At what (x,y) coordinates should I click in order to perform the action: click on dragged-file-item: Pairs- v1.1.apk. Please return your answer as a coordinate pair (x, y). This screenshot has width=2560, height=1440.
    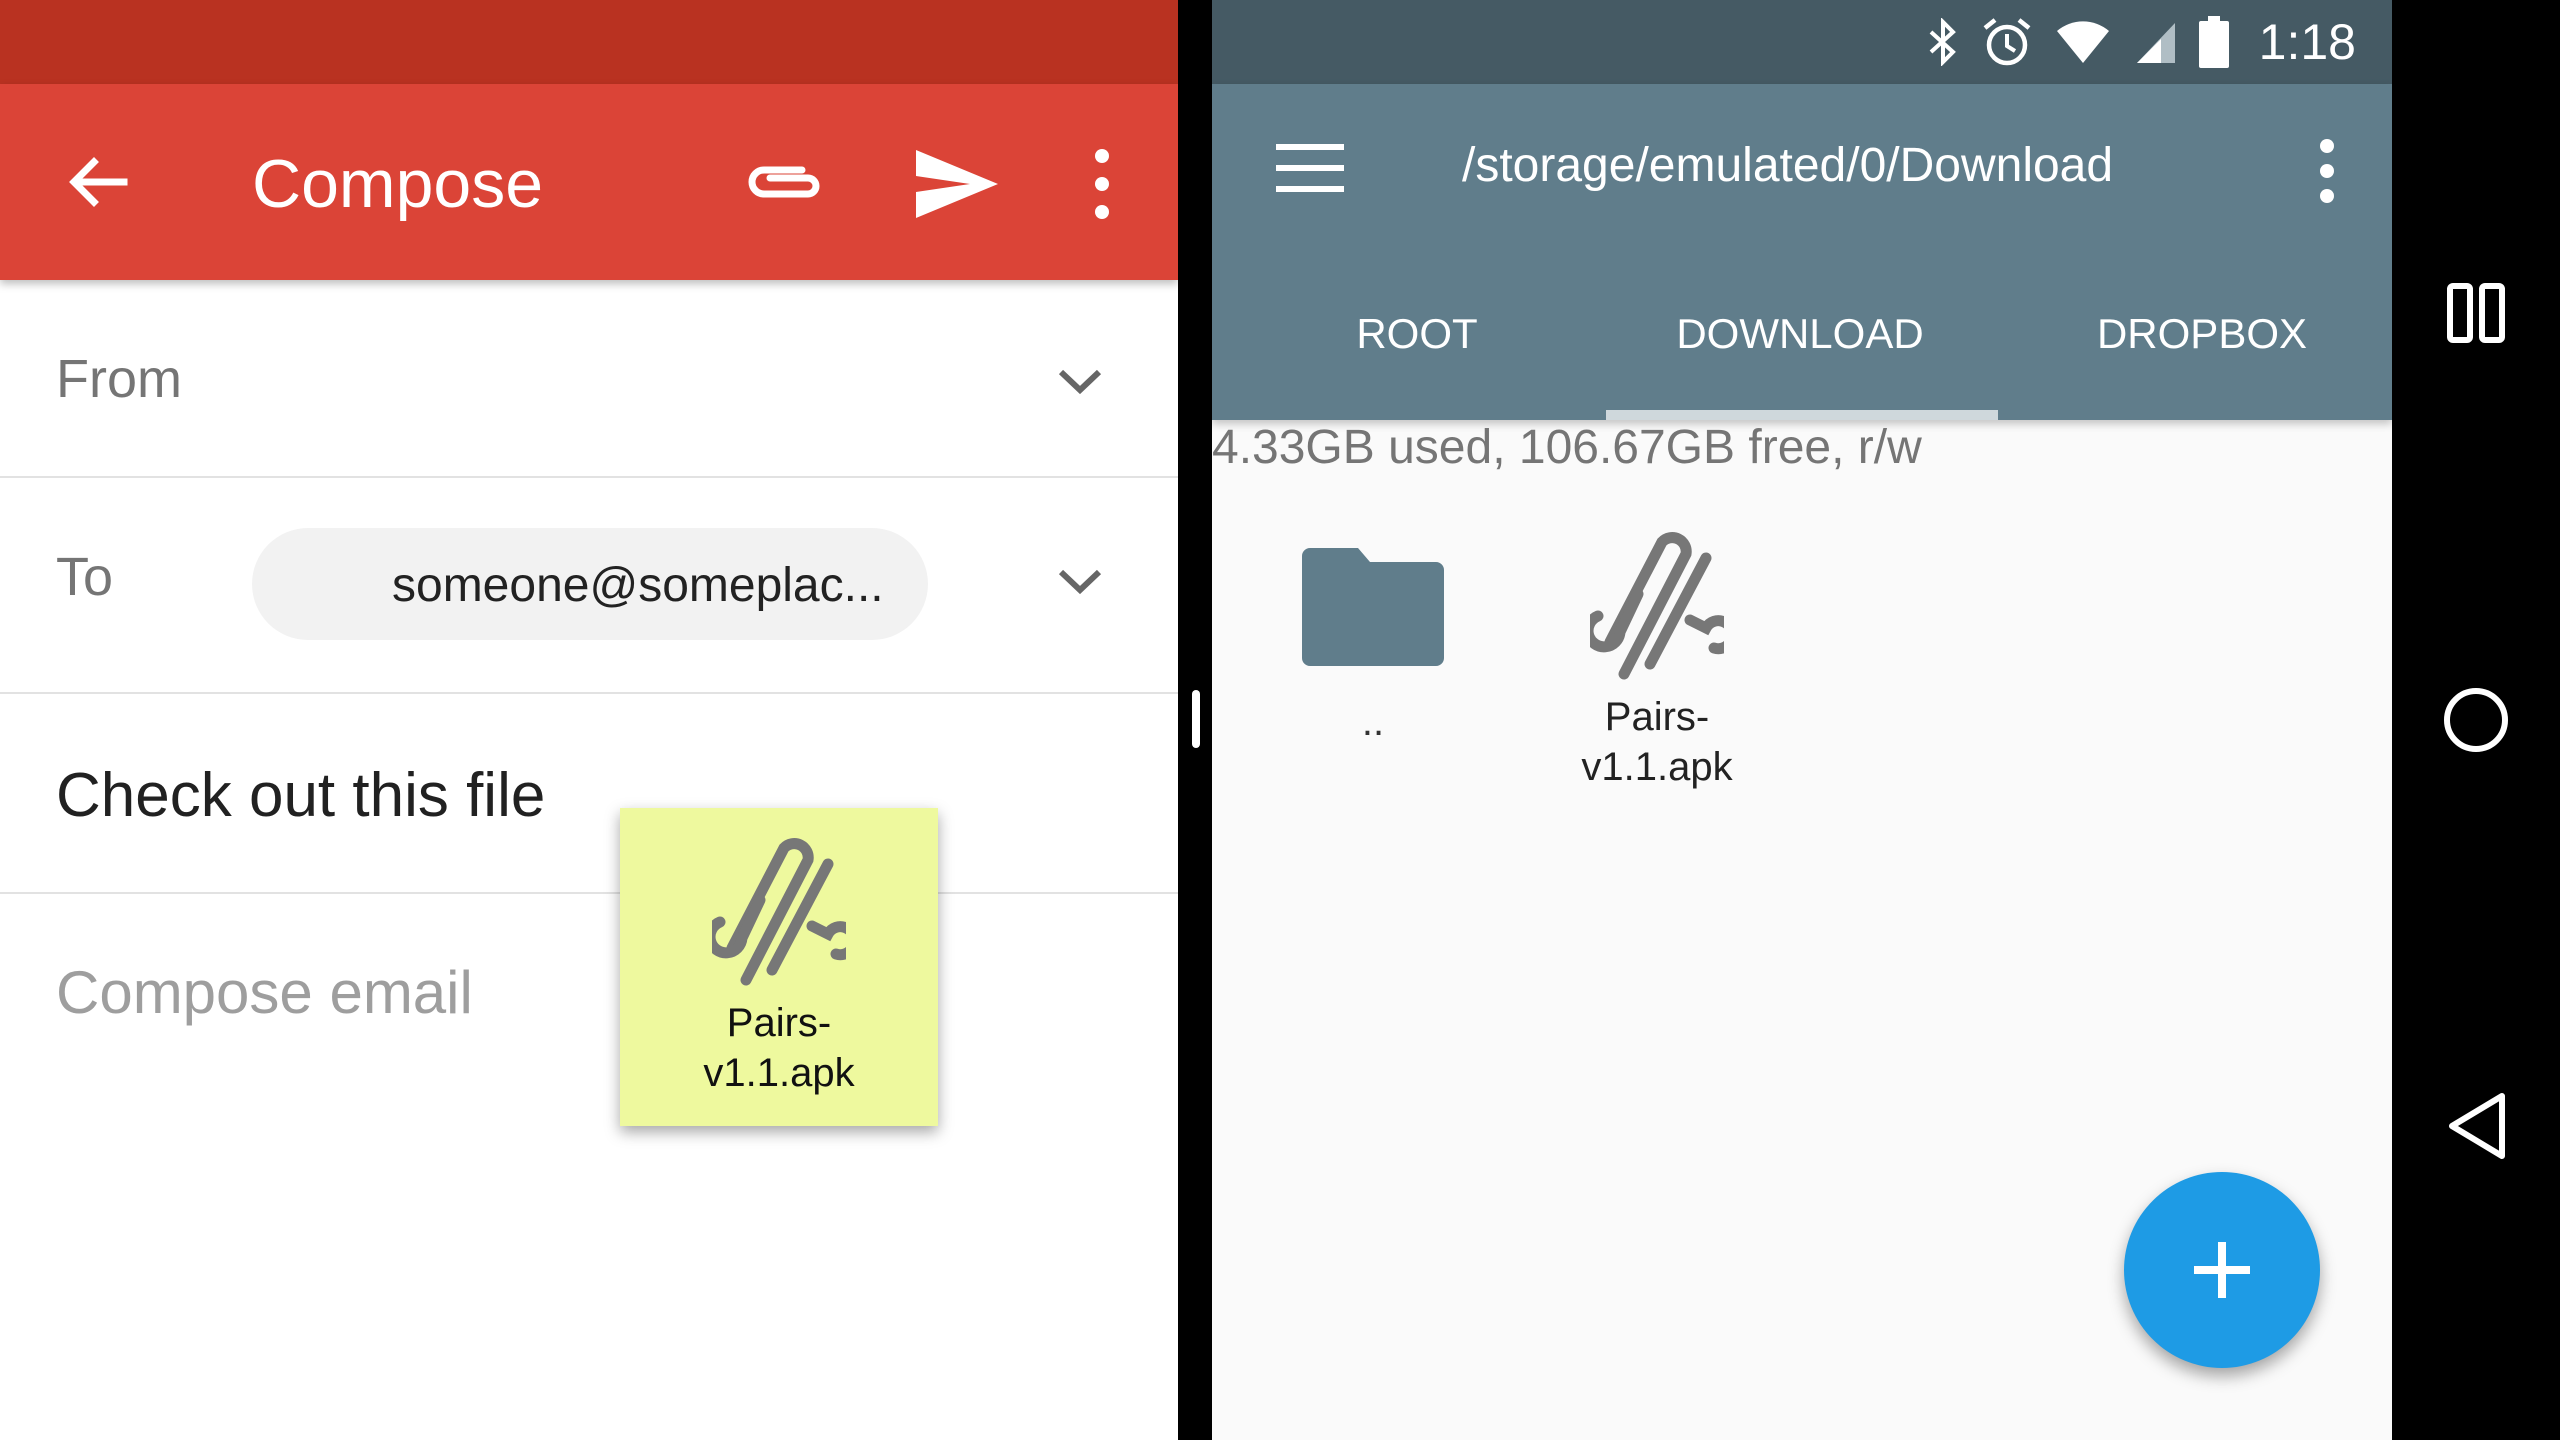
    Looking at the image, I should click on (779, 967).